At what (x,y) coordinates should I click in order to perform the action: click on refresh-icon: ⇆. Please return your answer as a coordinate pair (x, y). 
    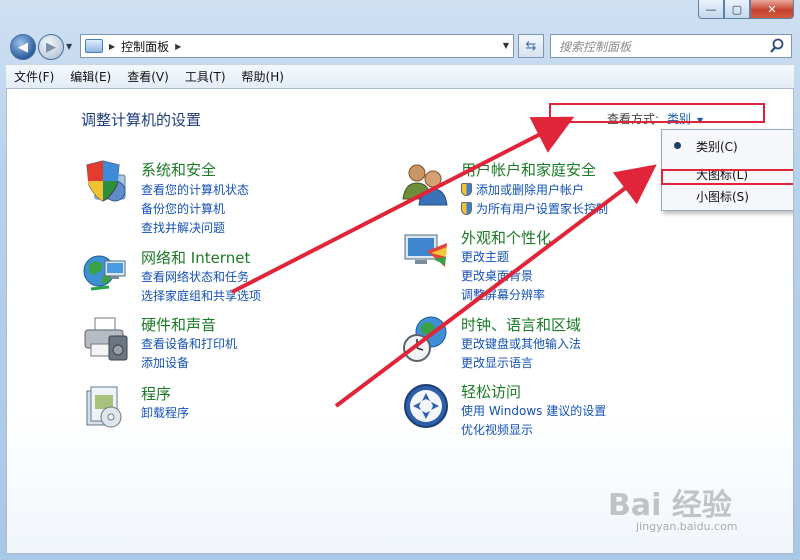
    Looking at the image, I should click on (531, 46).